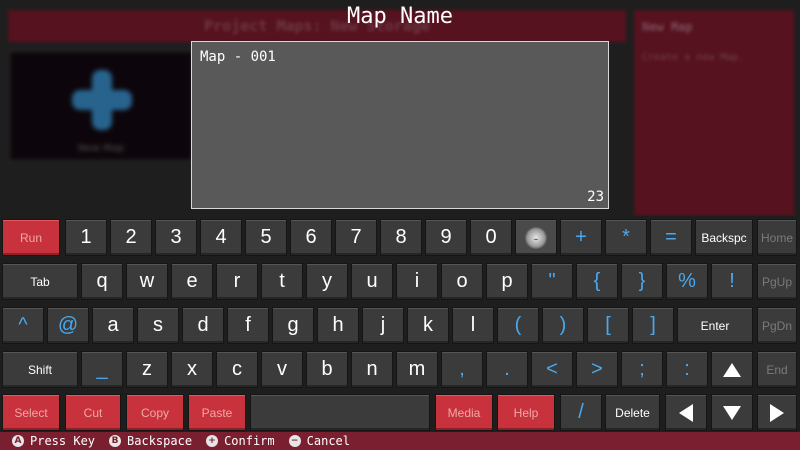  What do you see at coordinates (356, 237) in the screenshot?
I see `key-7: 7` at bounding box center [356, 237].